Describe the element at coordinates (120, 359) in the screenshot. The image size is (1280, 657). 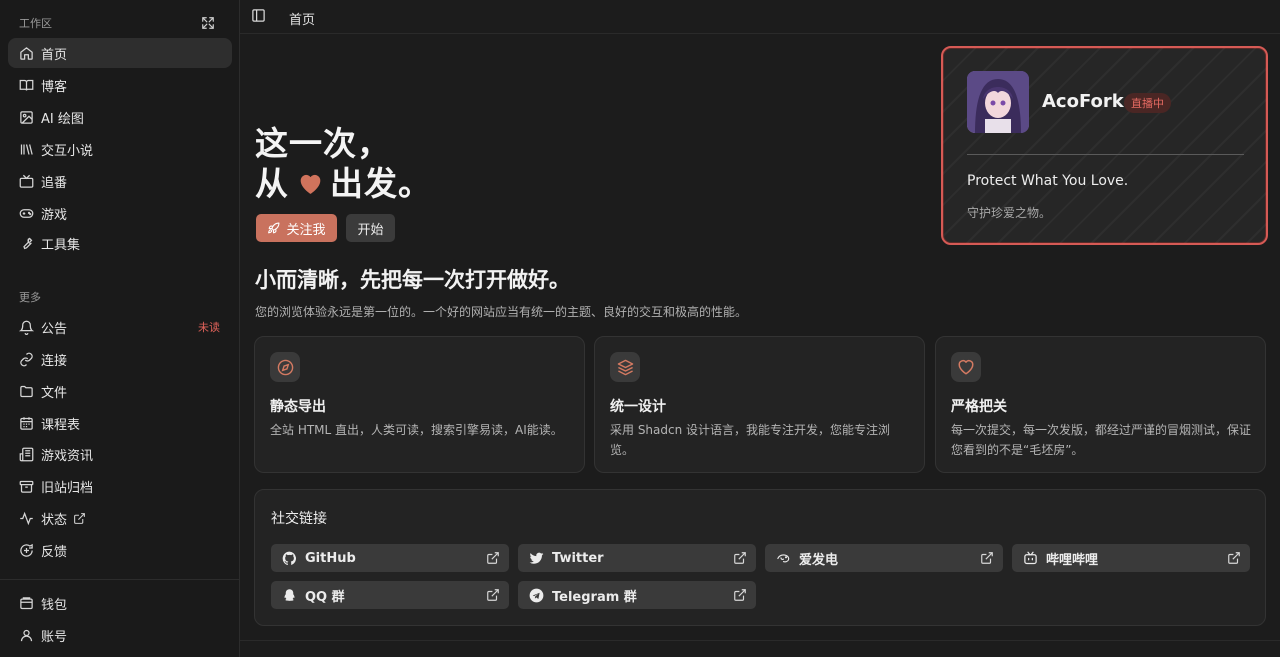
I see `sidebar-item-links: 连接` at that location.